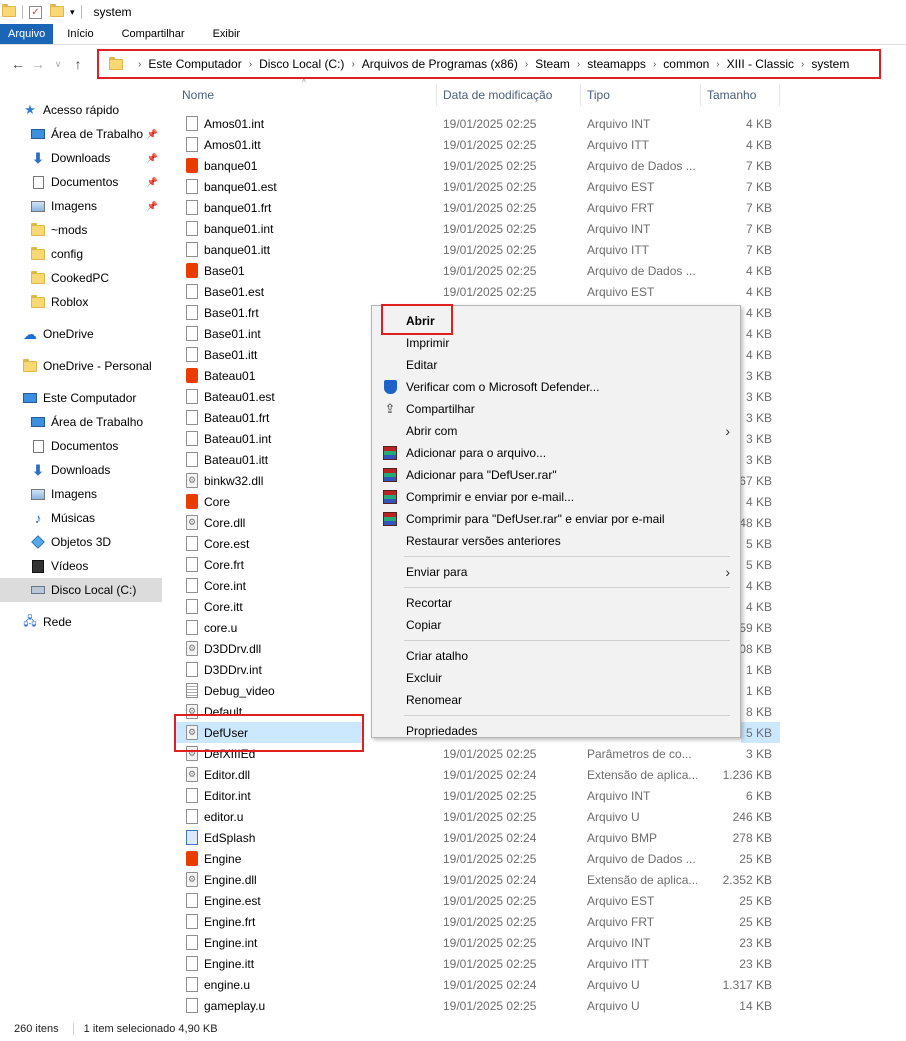 The image size is (906, 1041). Describe the element at coordinates (552, 64) in the screenshot. I see `breadcrumb-item: Steam` at that location.